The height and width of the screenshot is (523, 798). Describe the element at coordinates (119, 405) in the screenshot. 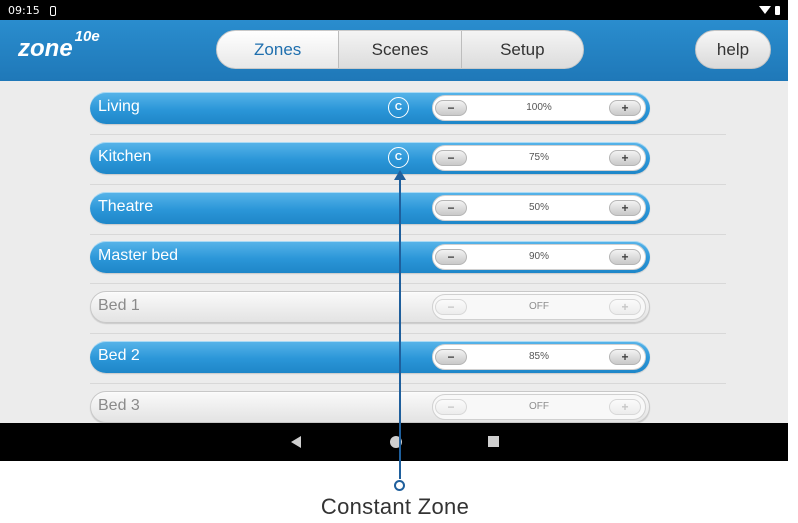

I see `zone-name: Bed 3` at that location.